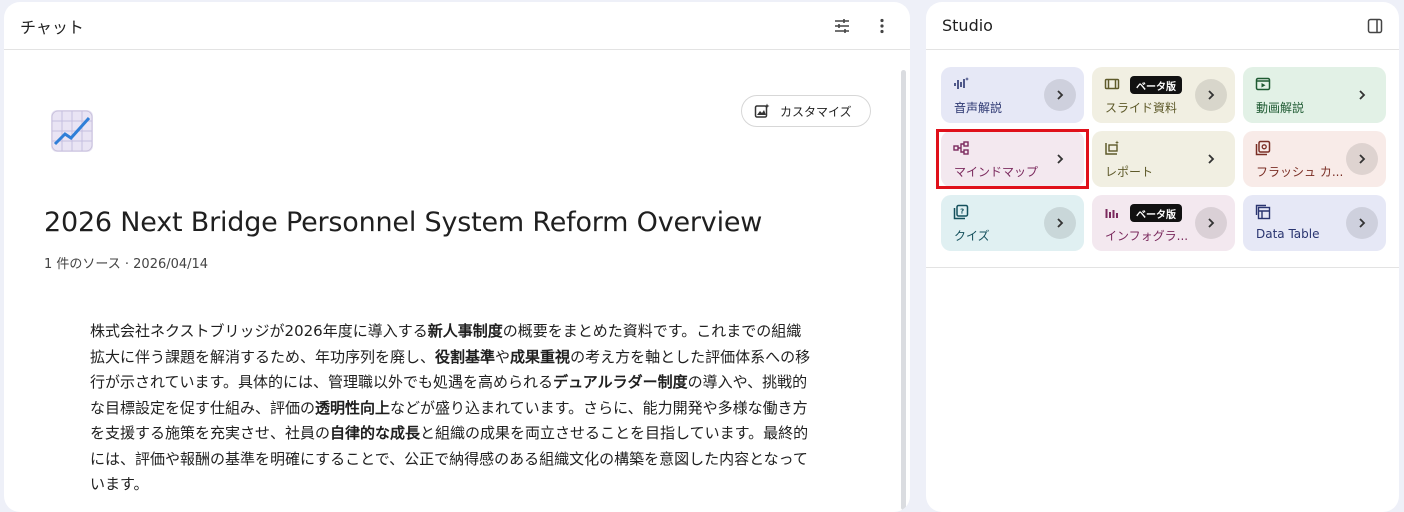 Image resolution: width=1404 pixels, height=512 pixels. I want to click on infographic-icon, so click(1112, 212).